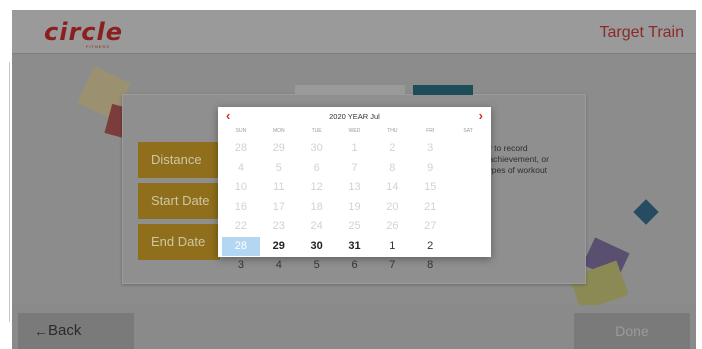 The width and height of the screenshot is (702, 349). Describe the element at coordinates (514, 159) in the screenshot. I see `description-line: et achievement, or` at that location.